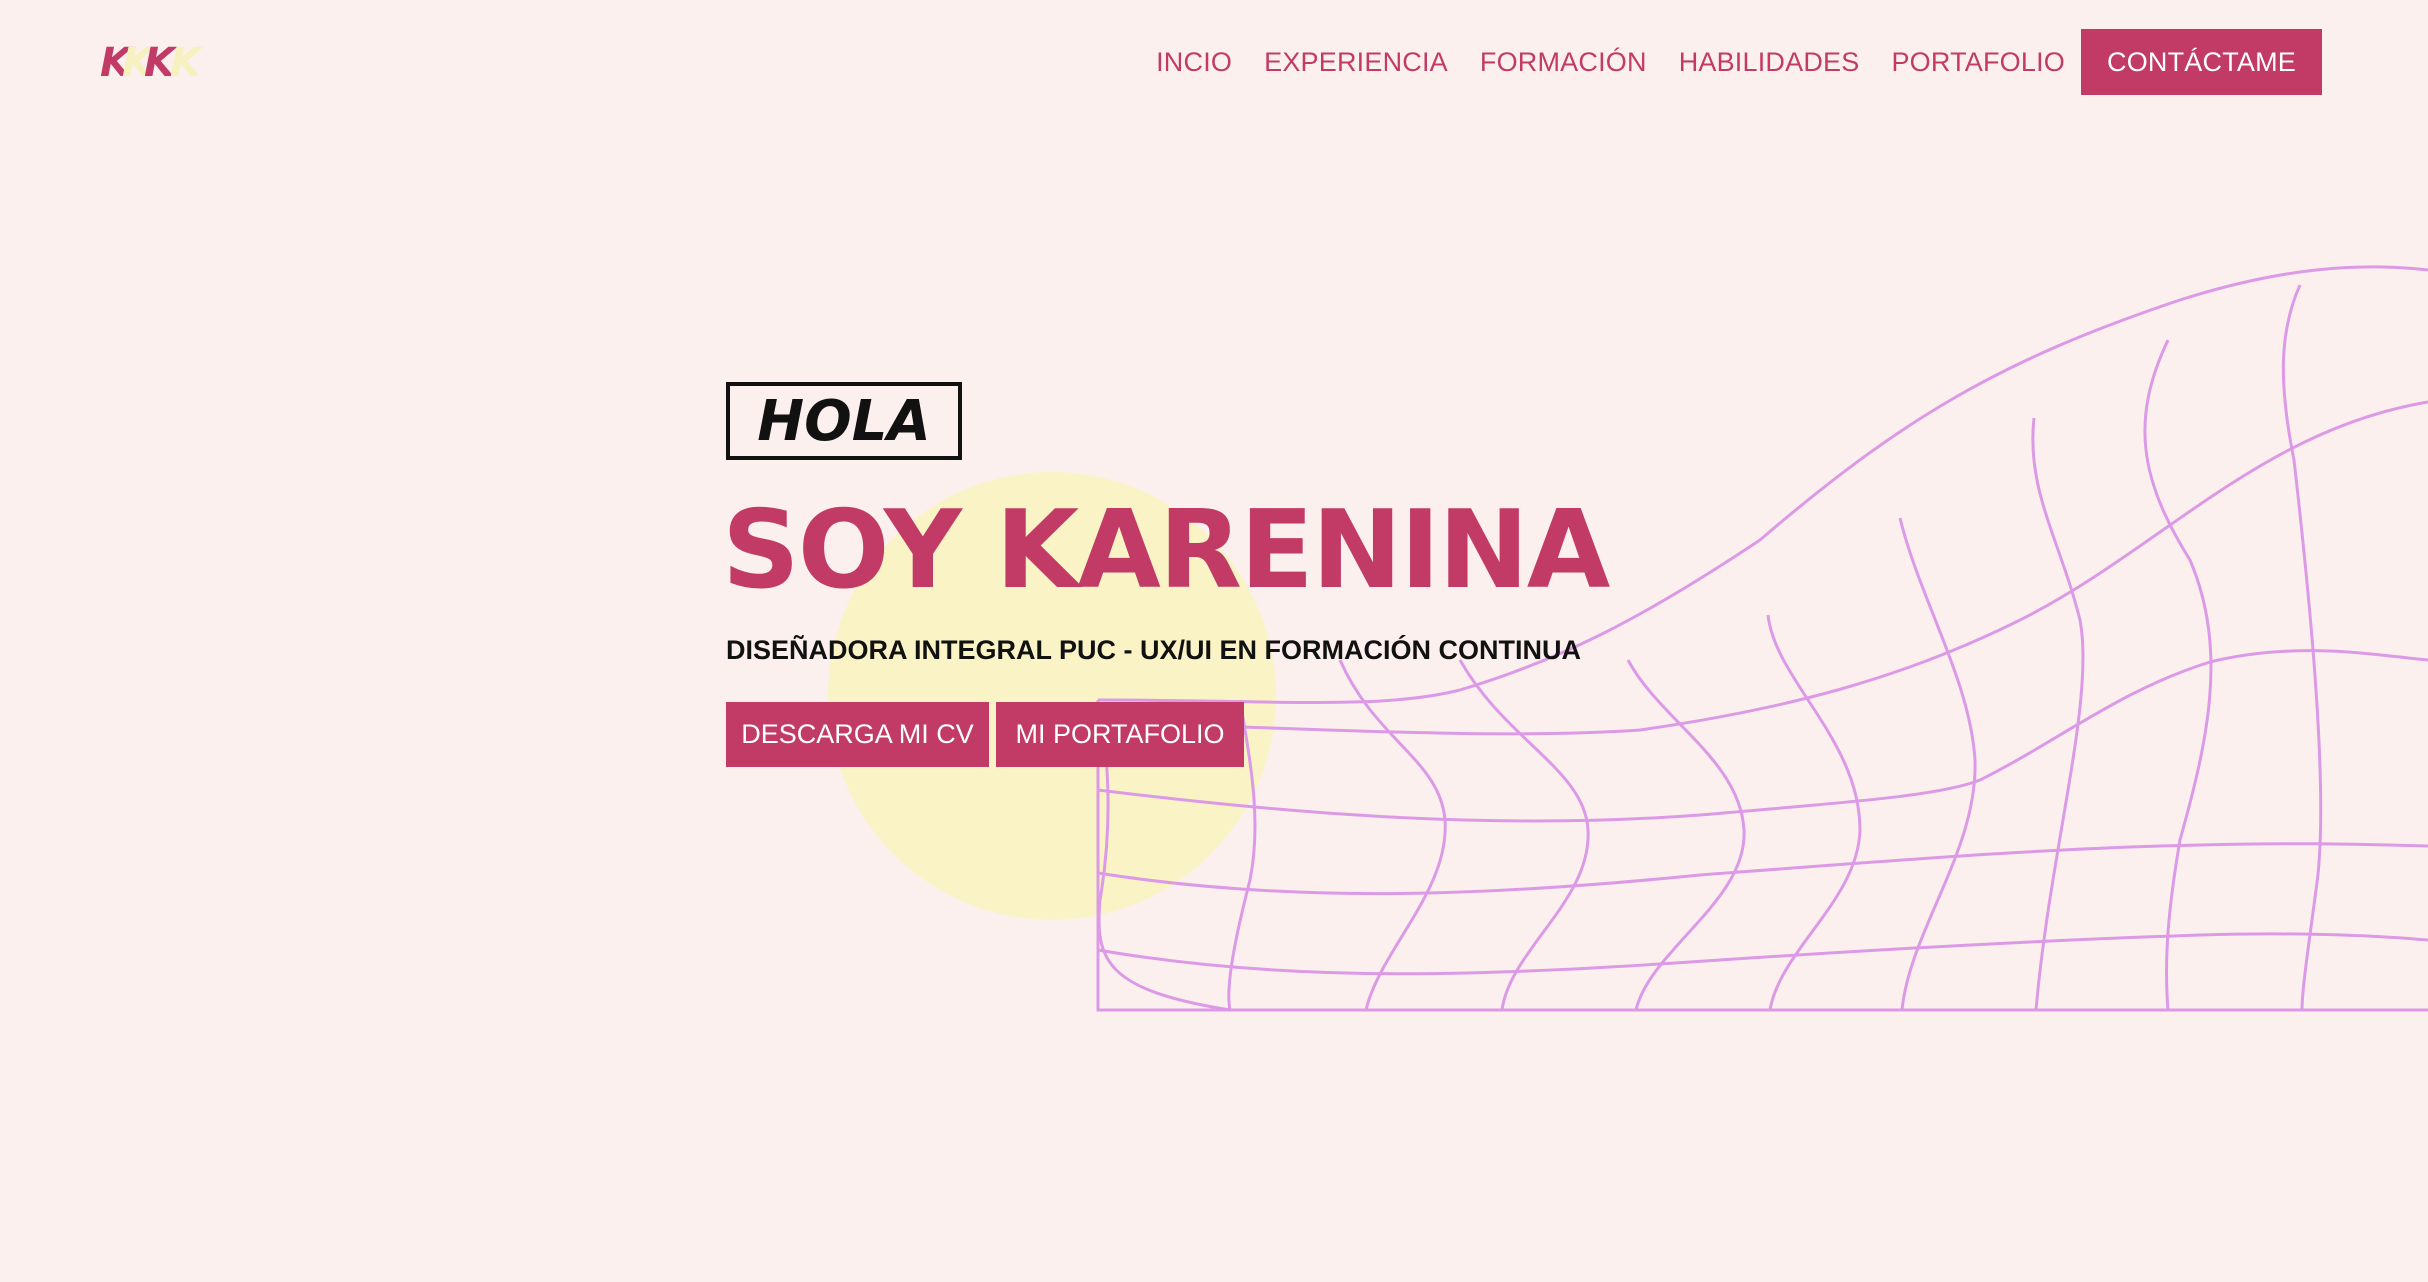  Describe the element at coordinates (1120, 734) in the screenshot. I see `portfolio-button: MI PORTAFOLIO` at that location.